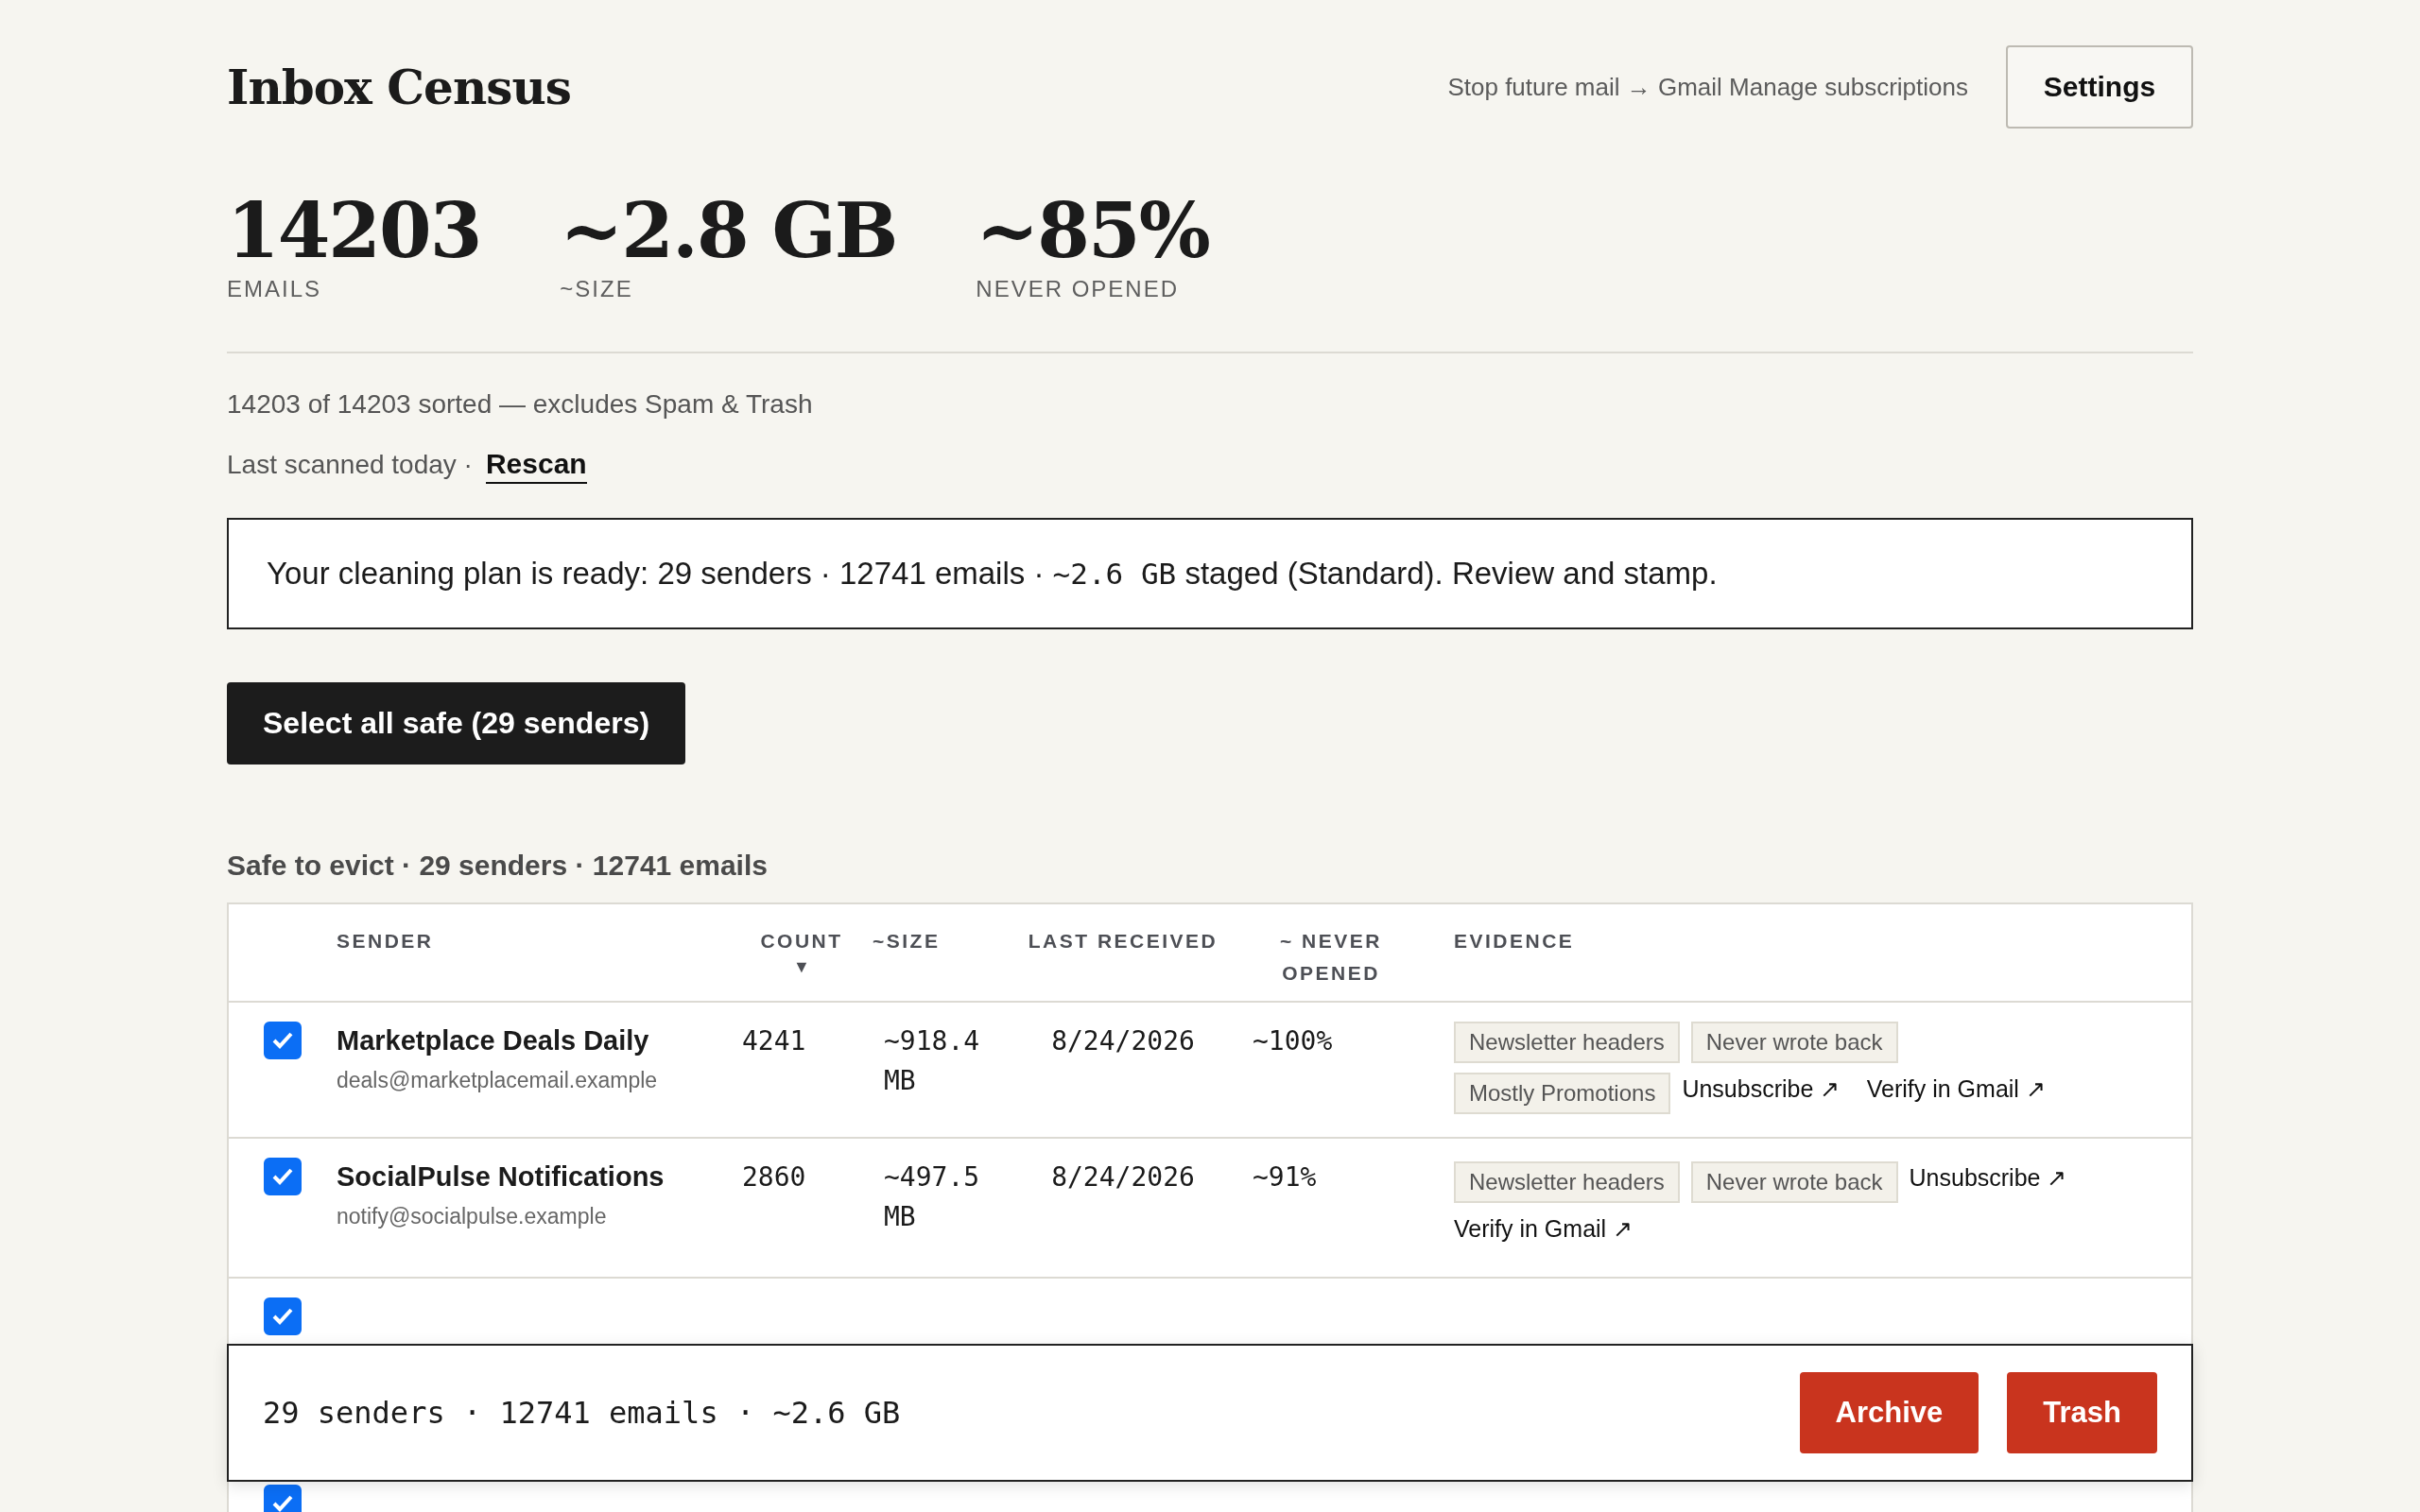 Image resolution: width=2420 pixels, height=1512 pixels. I want to click on sort-icon: ▼, so click(801, 967).